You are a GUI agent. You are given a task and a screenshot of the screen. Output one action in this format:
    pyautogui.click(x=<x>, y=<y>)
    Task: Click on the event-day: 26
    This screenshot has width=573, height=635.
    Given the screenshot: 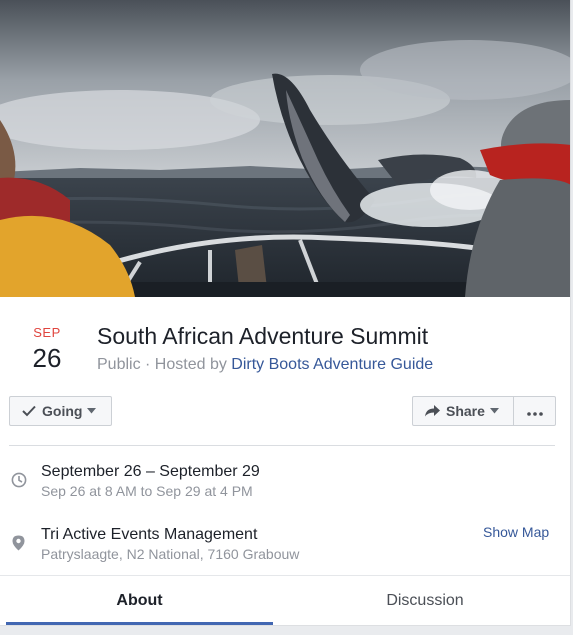 What is the action you would take?
    pyautogui.click(x=47, y=358)
    